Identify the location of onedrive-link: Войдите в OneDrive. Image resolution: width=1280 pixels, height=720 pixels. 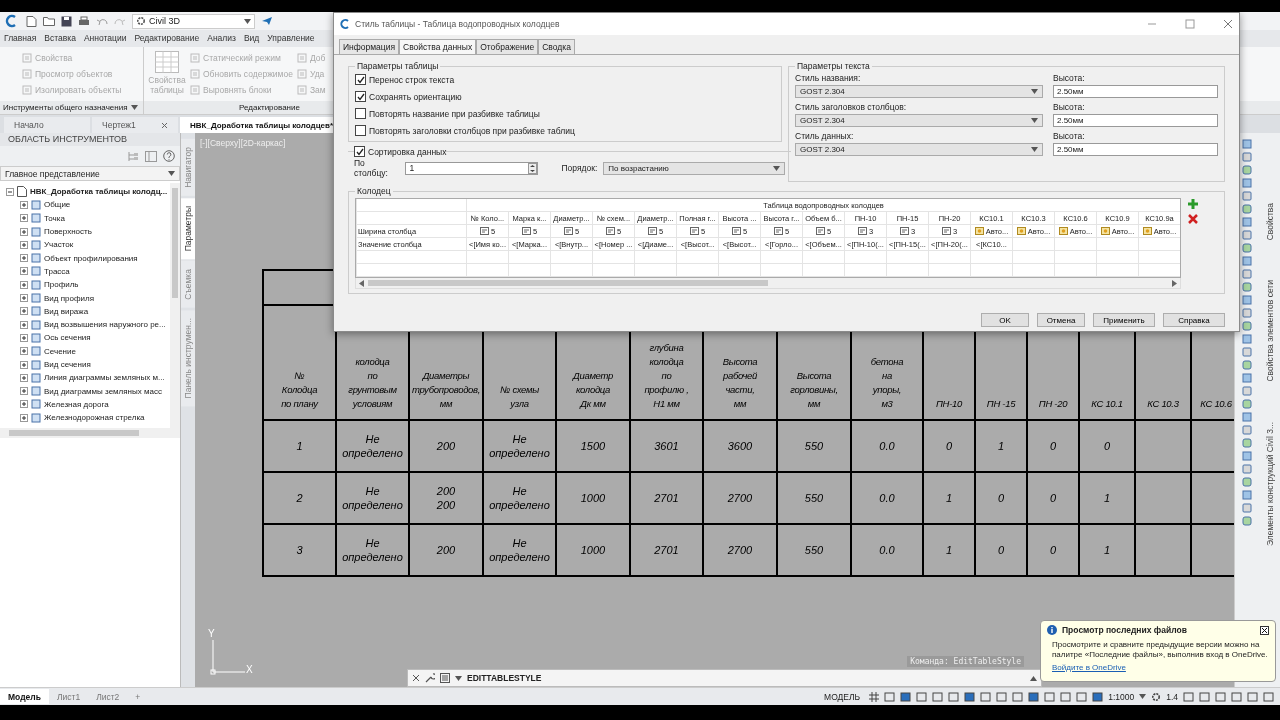
(1160, 667).